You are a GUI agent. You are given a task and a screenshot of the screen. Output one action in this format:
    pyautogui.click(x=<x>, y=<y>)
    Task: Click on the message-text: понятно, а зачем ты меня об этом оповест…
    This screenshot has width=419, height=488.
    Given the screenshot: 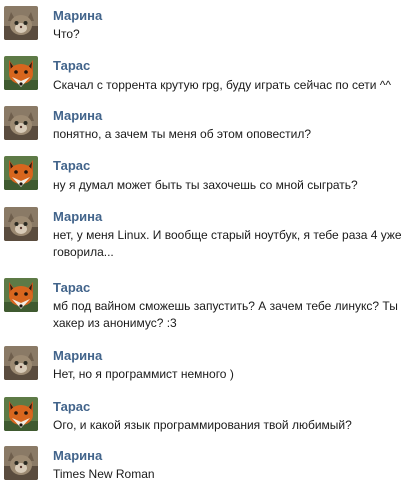 What is the action you would take?
    pyautogui.click(x=182, y=134)
    